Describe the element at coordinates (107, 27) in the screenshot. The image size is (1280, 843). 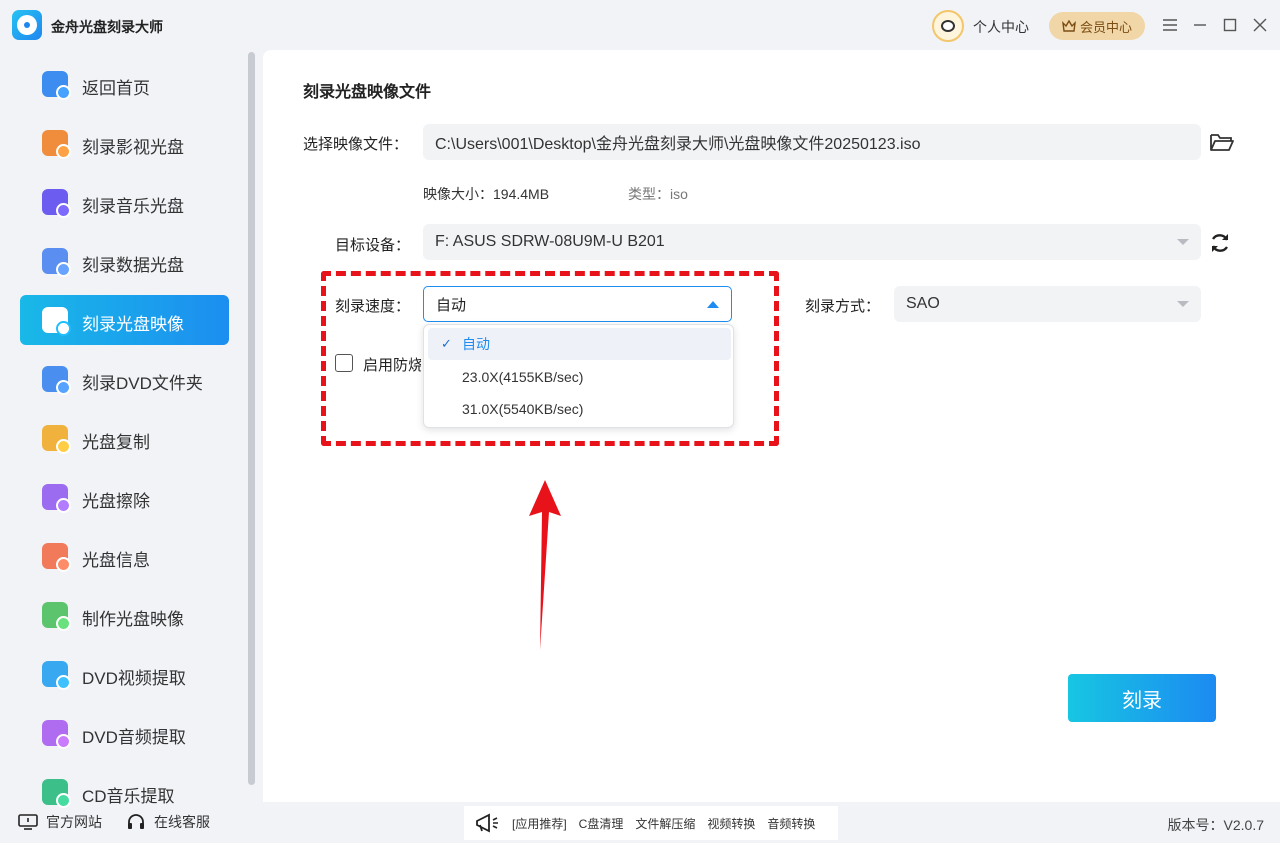
I see `app-title: 金舟光盘刻录大师` at that location.